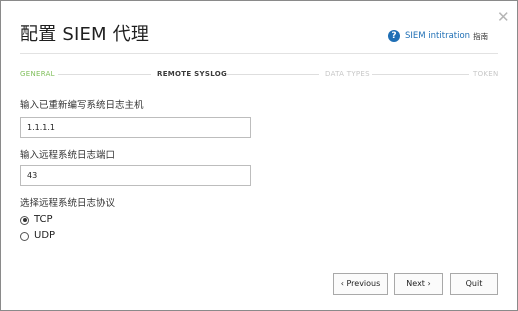 The width and height of the screenshot is (518, 311). Describe the element at coordinates (192, 74) in the screenshot. I see `step-remote-syslog: REMOTE SYSLOG` at that location.